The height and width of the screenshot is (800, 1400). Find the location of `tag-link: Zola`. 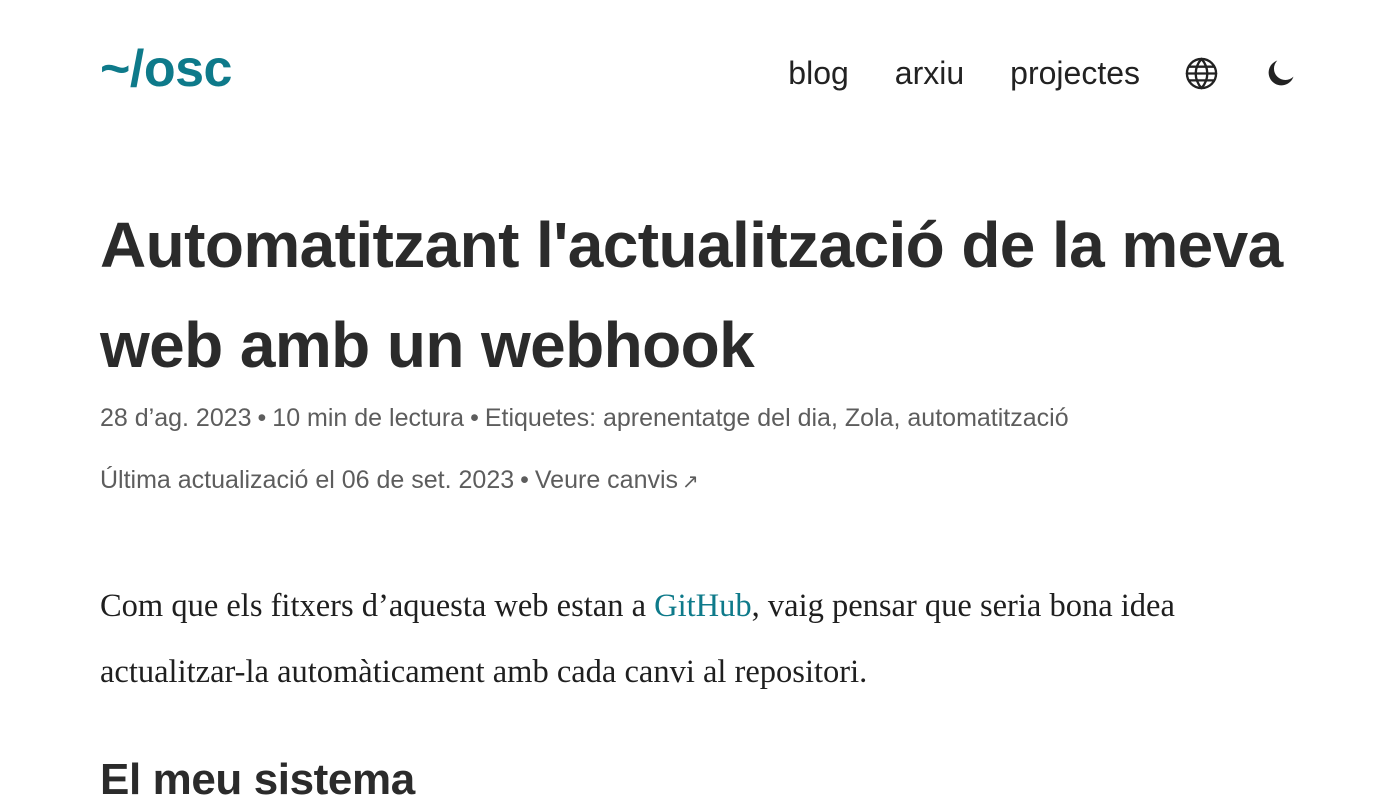

tag-link: Zola is located at coordinates (869, 418).